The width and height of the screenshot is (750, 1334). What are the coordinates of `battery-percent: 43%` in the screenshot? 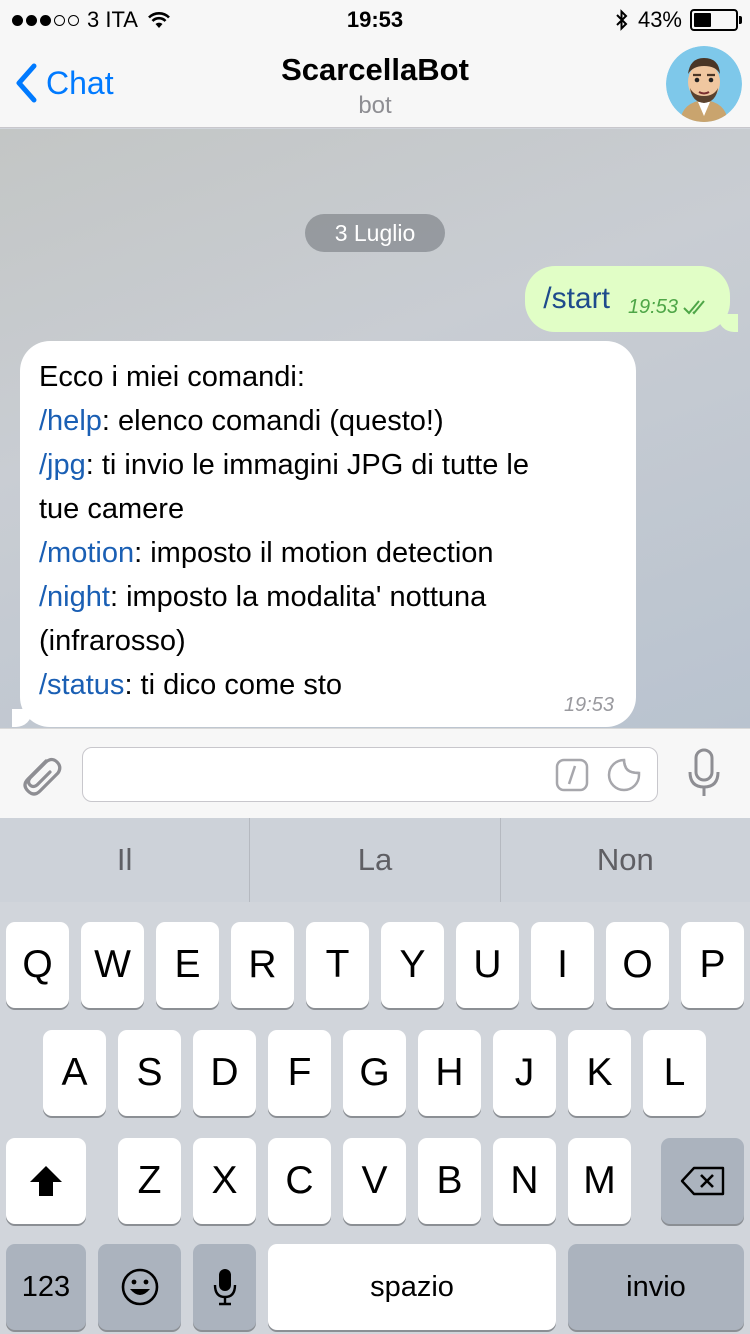 It's located at (659, 19).